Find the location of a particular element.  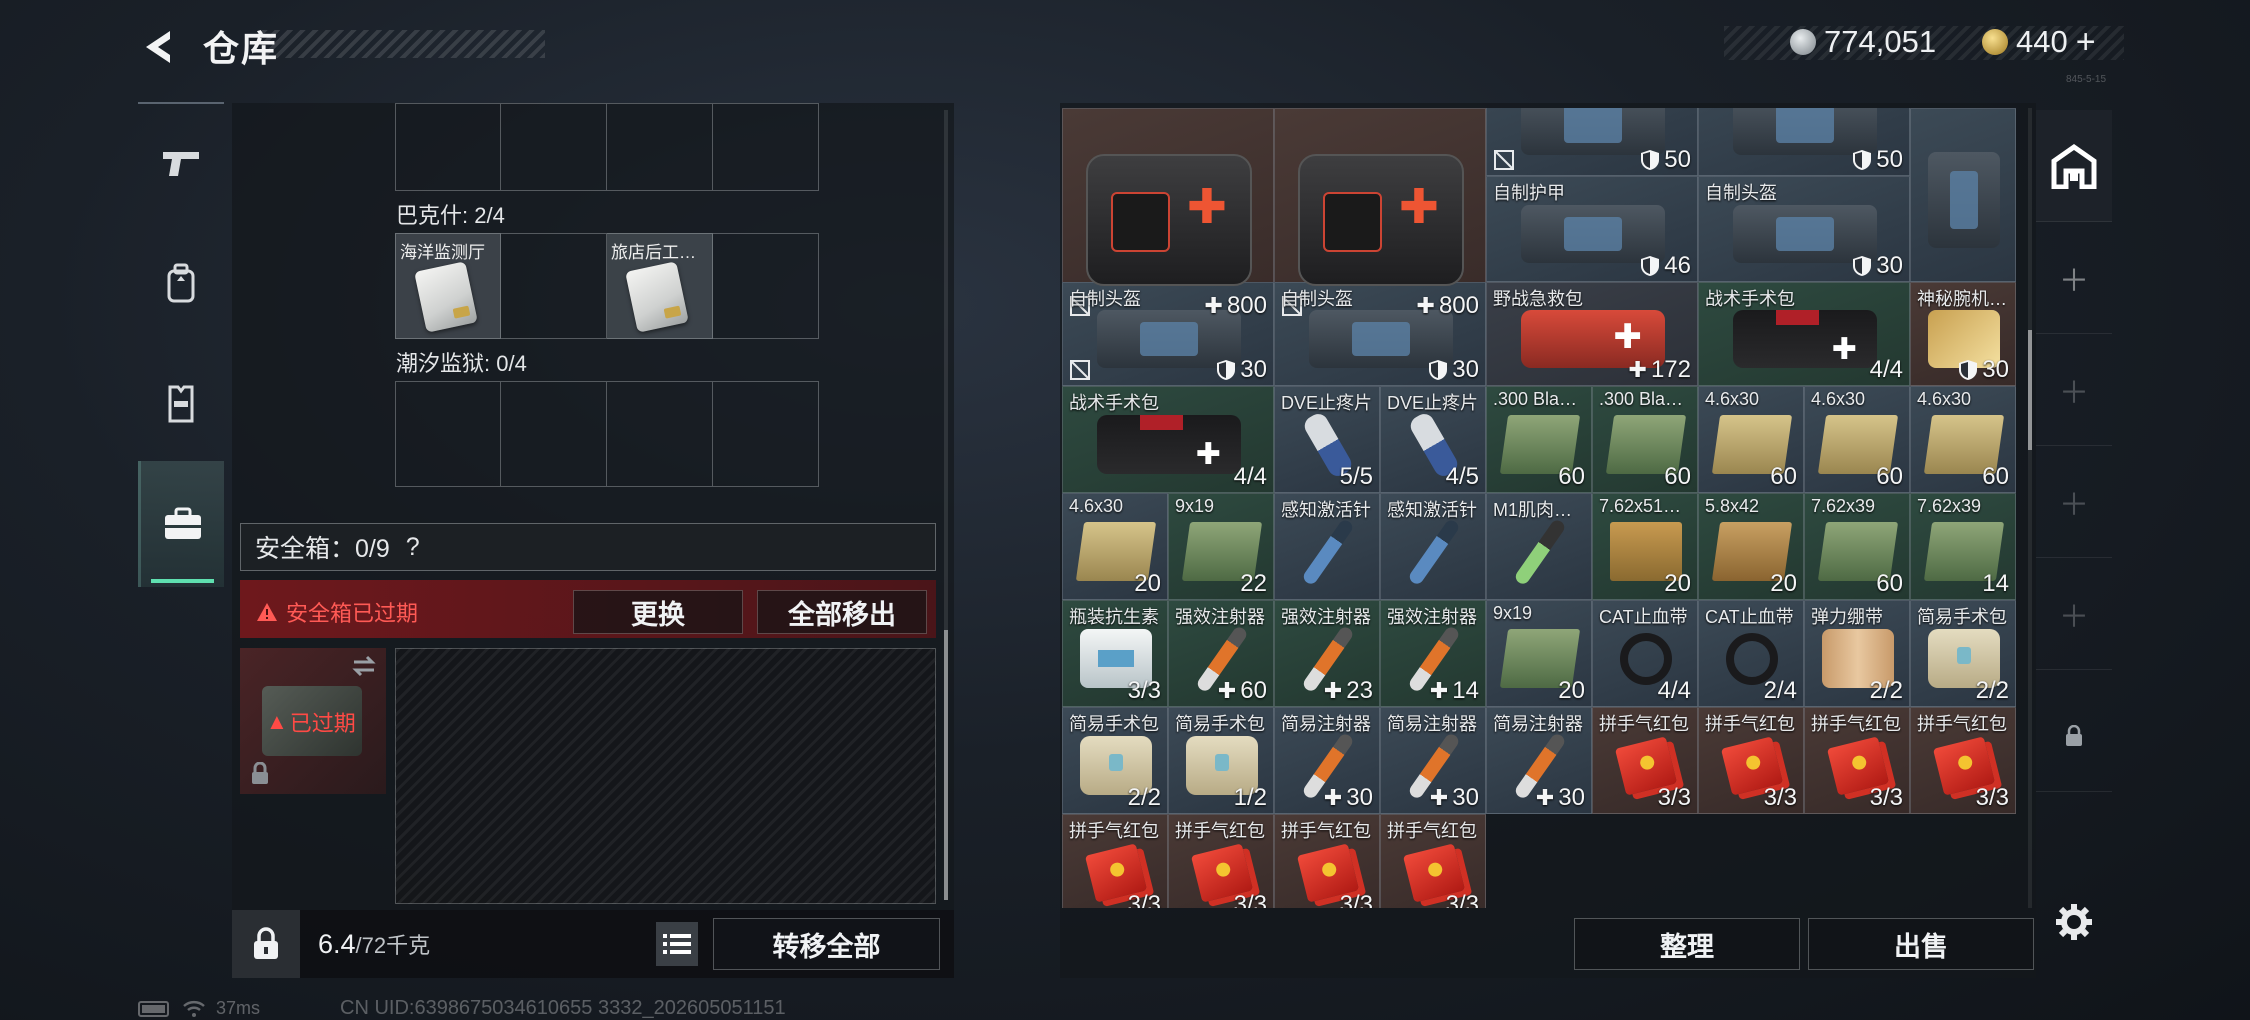

sort-button: 整理 is located at coordinates (1687, 944).